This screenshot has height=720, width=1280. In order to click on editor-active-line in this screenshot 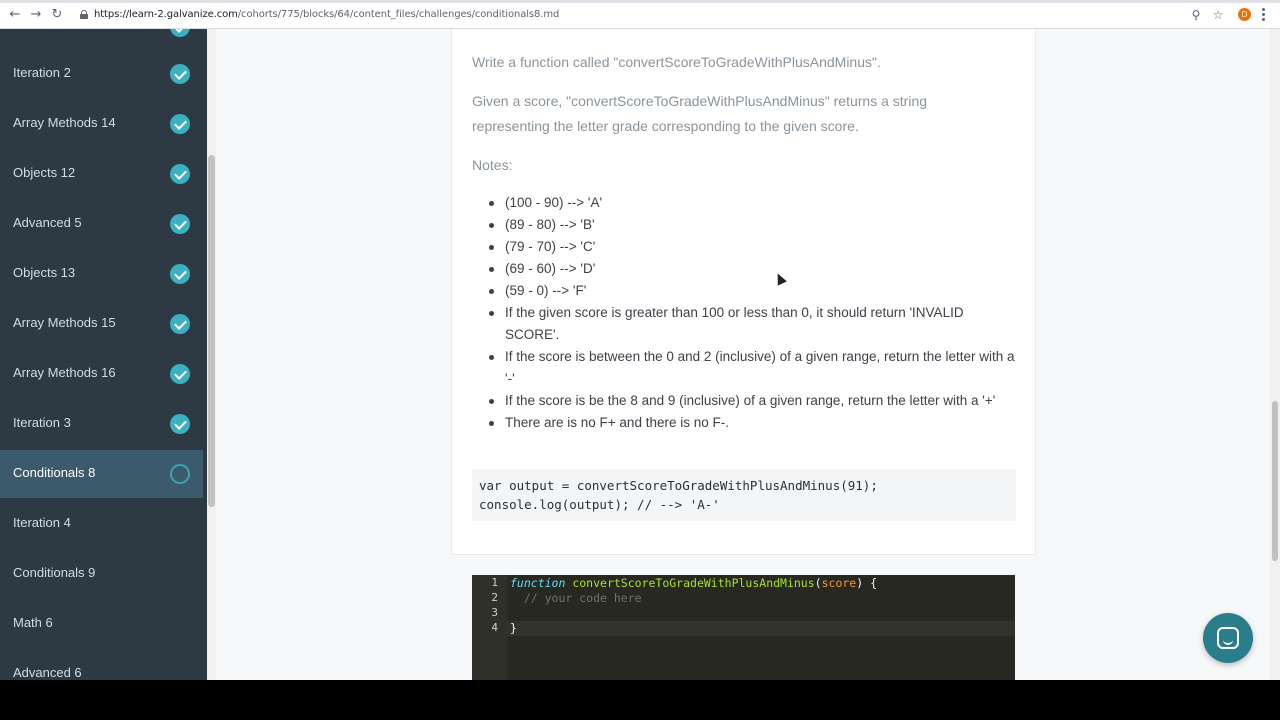, I will do `click(761, 628)`.